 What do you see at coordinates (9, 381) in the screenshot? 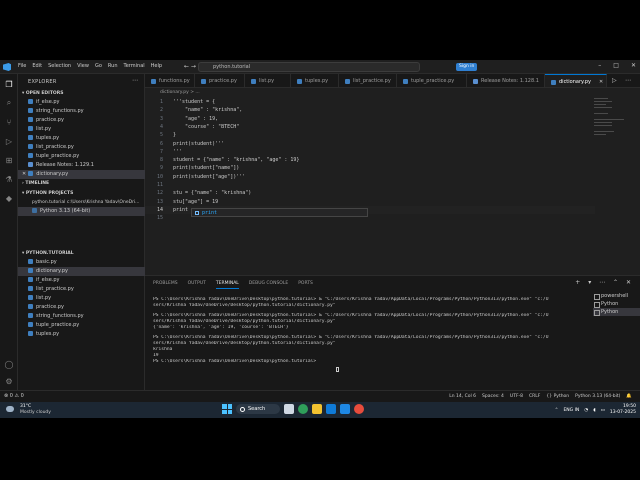
I see `settings-gear-icon: ⚙` at bounding box center [9, 381].